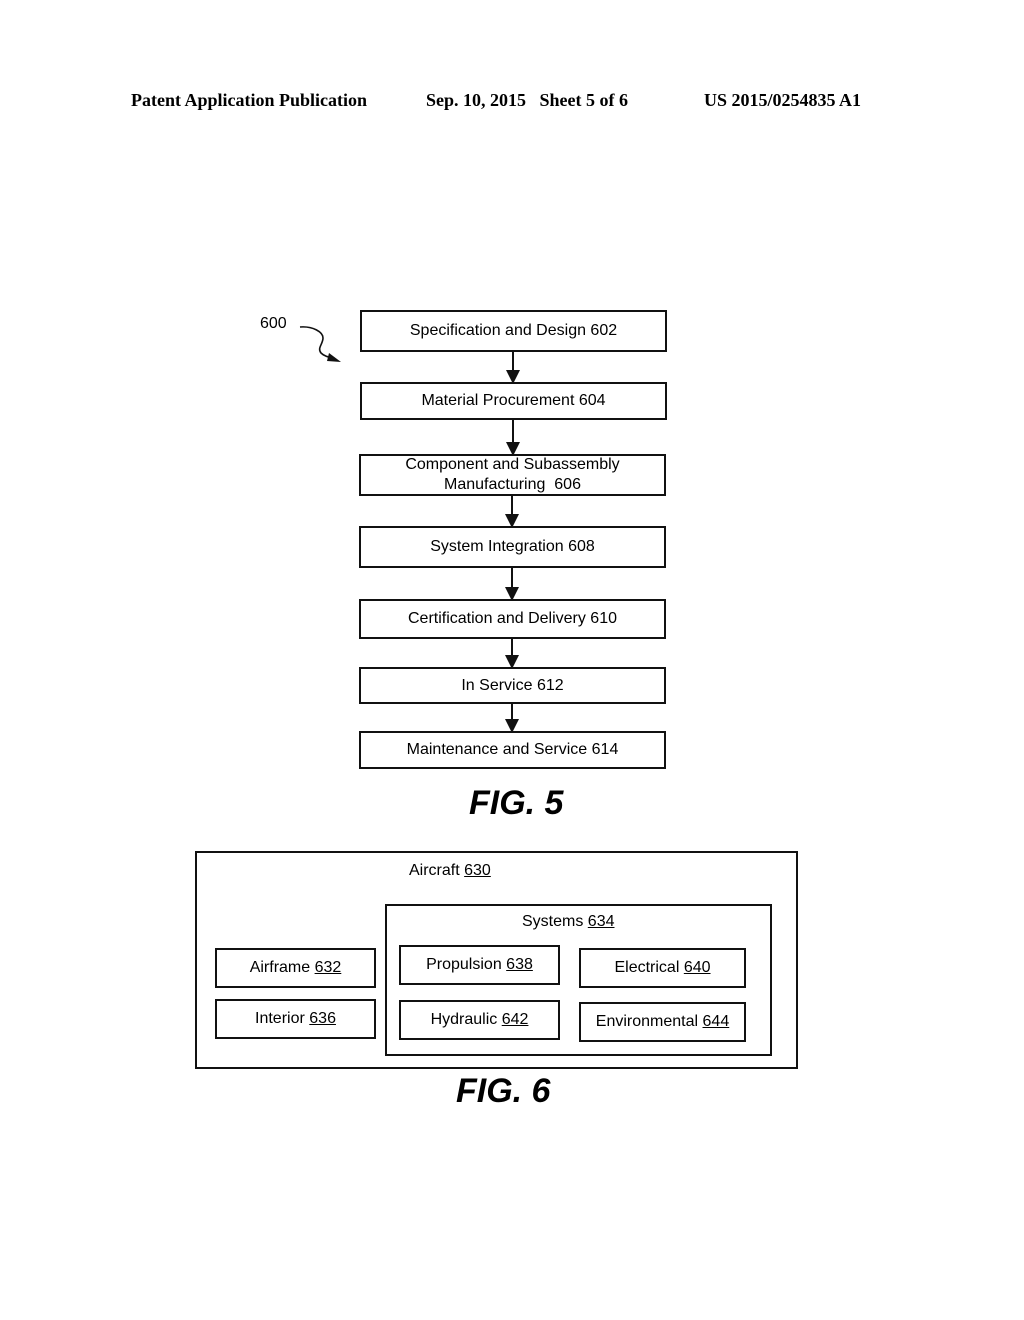 This screenshot has height=1320, width=1024. Describe the element at coordinates (512, 750) in the screenshot. I see `step-maintenance-service: Maintenance and Service 614` at that location.